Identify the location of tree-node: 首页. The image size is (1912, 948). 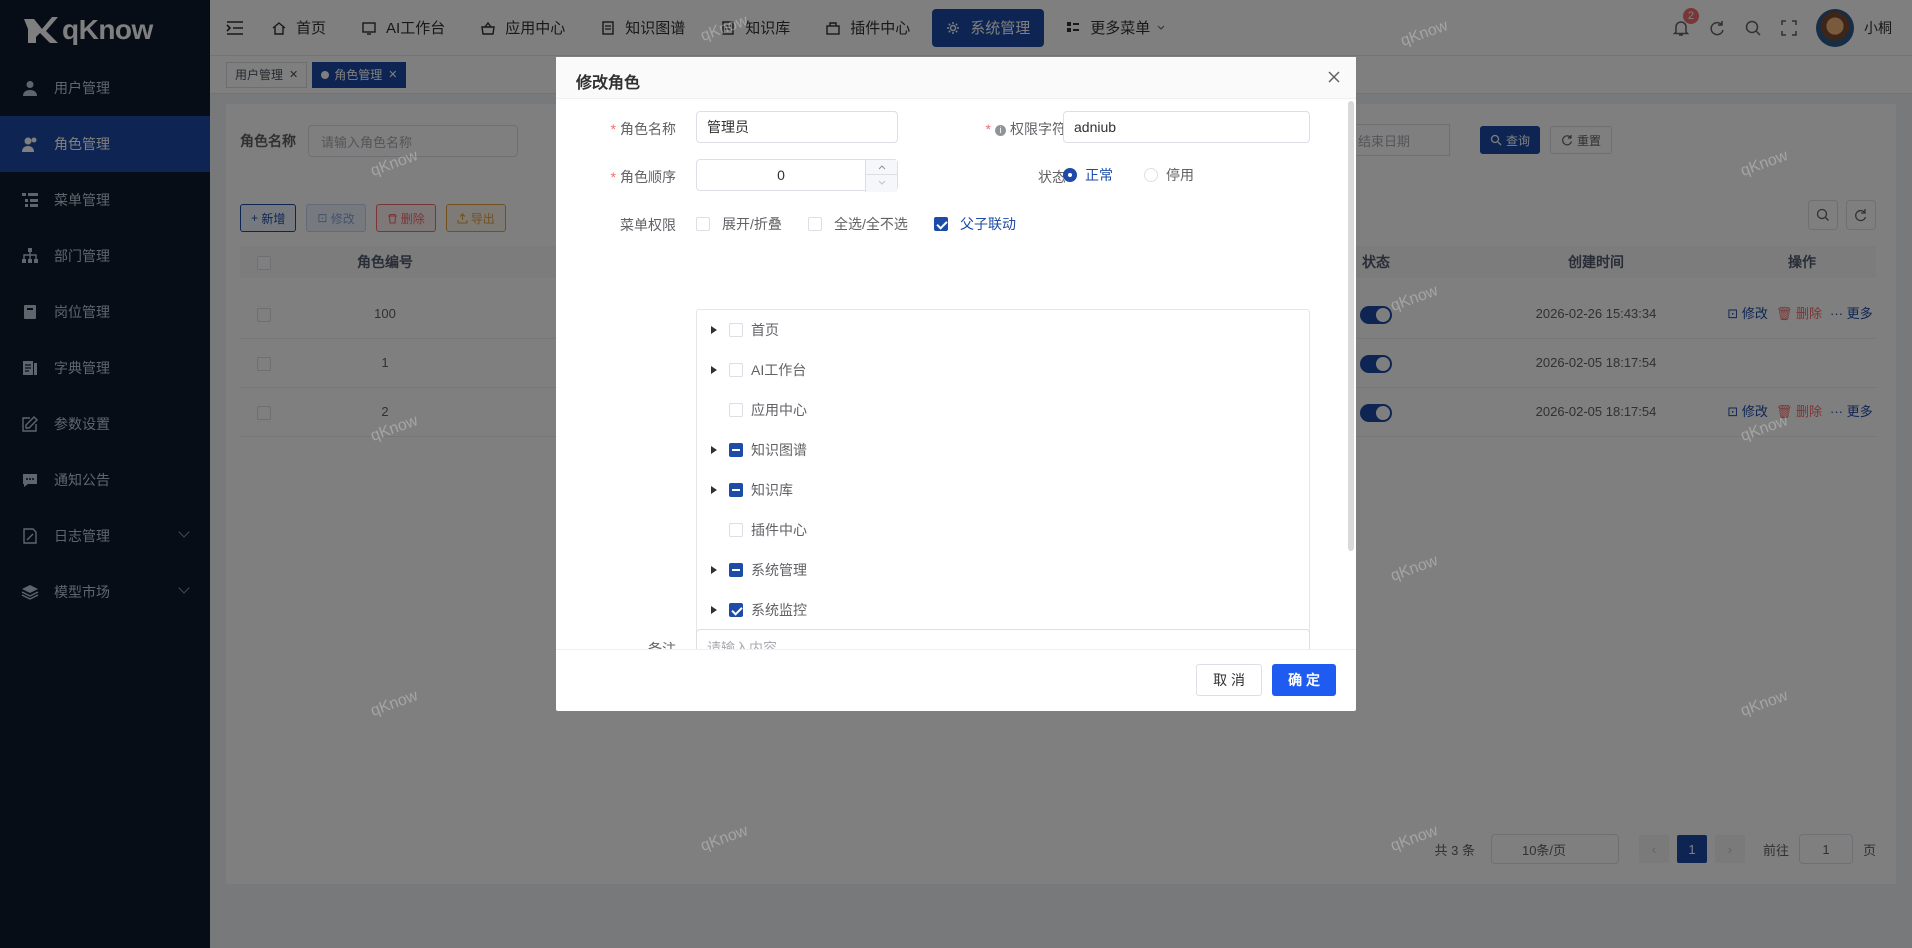
(1003, 330).